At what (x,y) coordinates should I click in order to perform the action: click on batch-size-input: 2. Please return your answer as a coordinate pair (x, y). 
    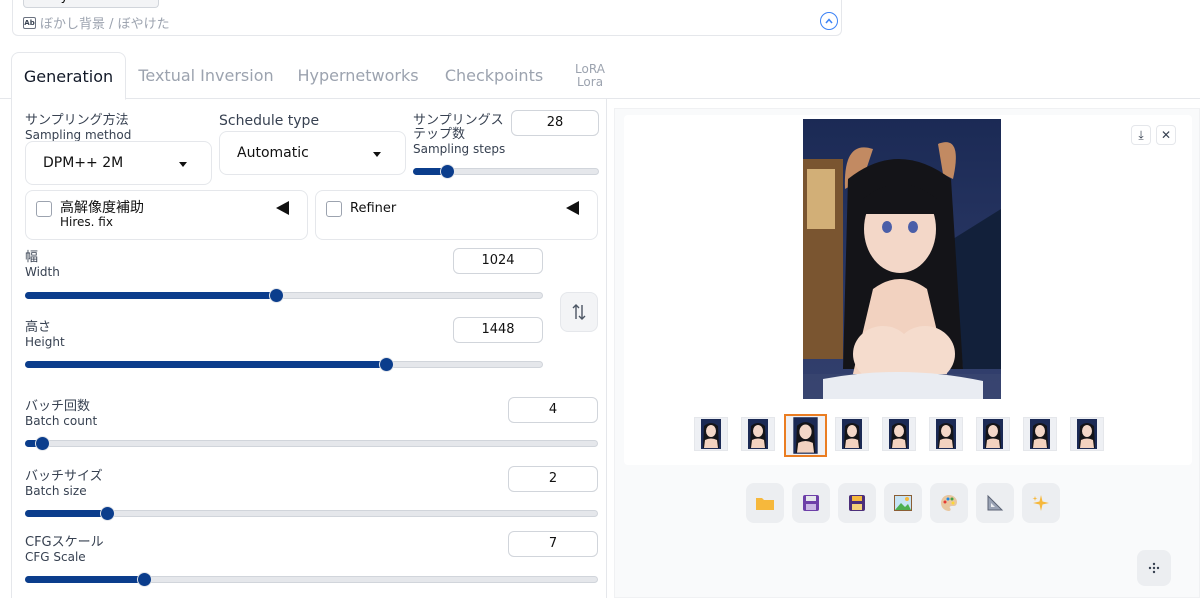
    Looking at the image, I should click on (553, 479).